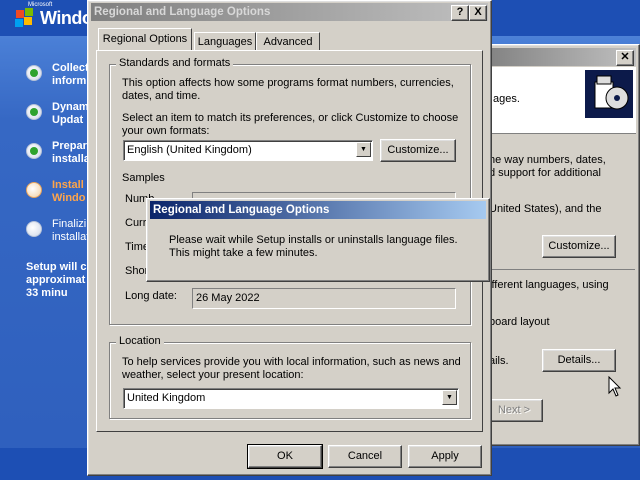 The width and height of the screenshot is (640, 480). I want to click on tab-advanced: Advanced, so click(288, 41).